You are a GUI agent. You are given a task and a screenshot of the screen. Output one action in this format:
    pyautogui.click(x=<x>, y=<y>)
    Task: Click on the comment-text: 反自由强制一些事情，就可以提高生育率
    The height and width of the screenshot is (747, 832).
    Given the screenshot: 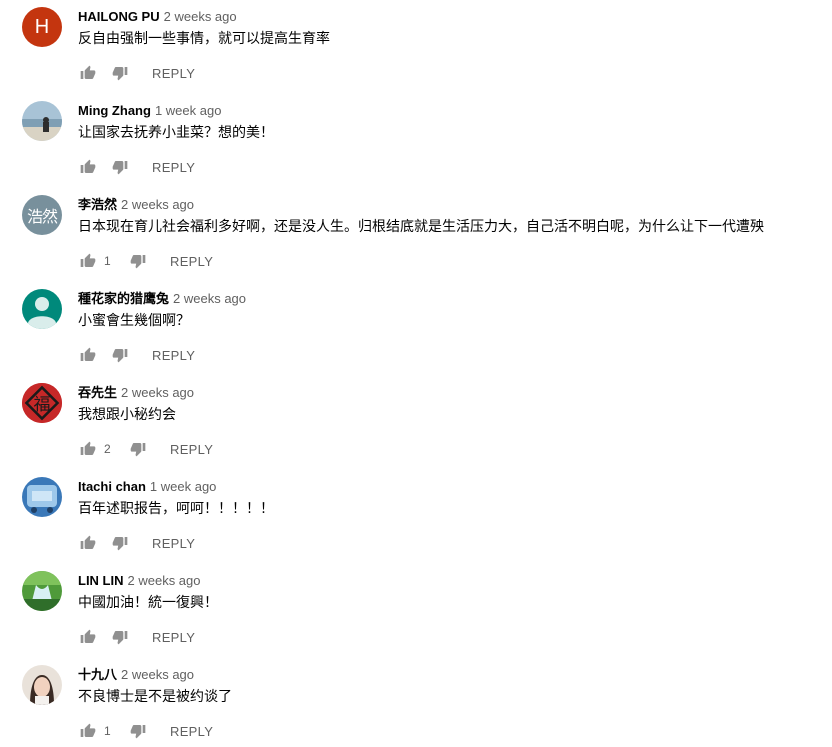 What is the action you would take?
    pyautogui.click(x=204, y=39)
    